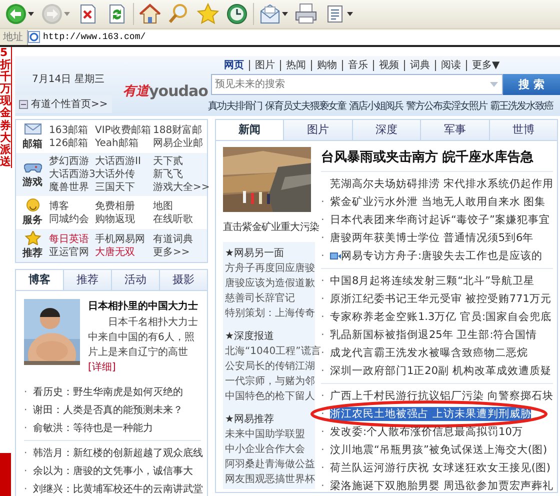 This screenshot has width=560, height=496. Describe the element at coordinates (419, 65) in the screenshot. I see `nav-tab: 词典` at that location.